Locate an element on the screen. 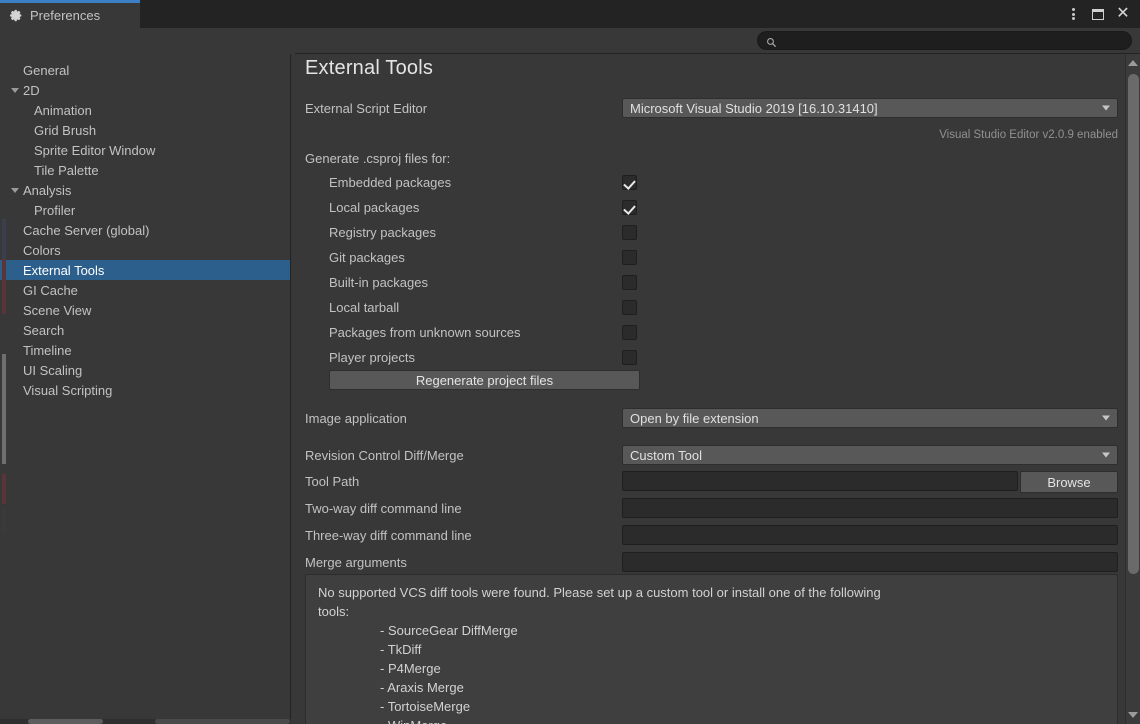  tree-scrollbar is located at coordinates (4, 389).